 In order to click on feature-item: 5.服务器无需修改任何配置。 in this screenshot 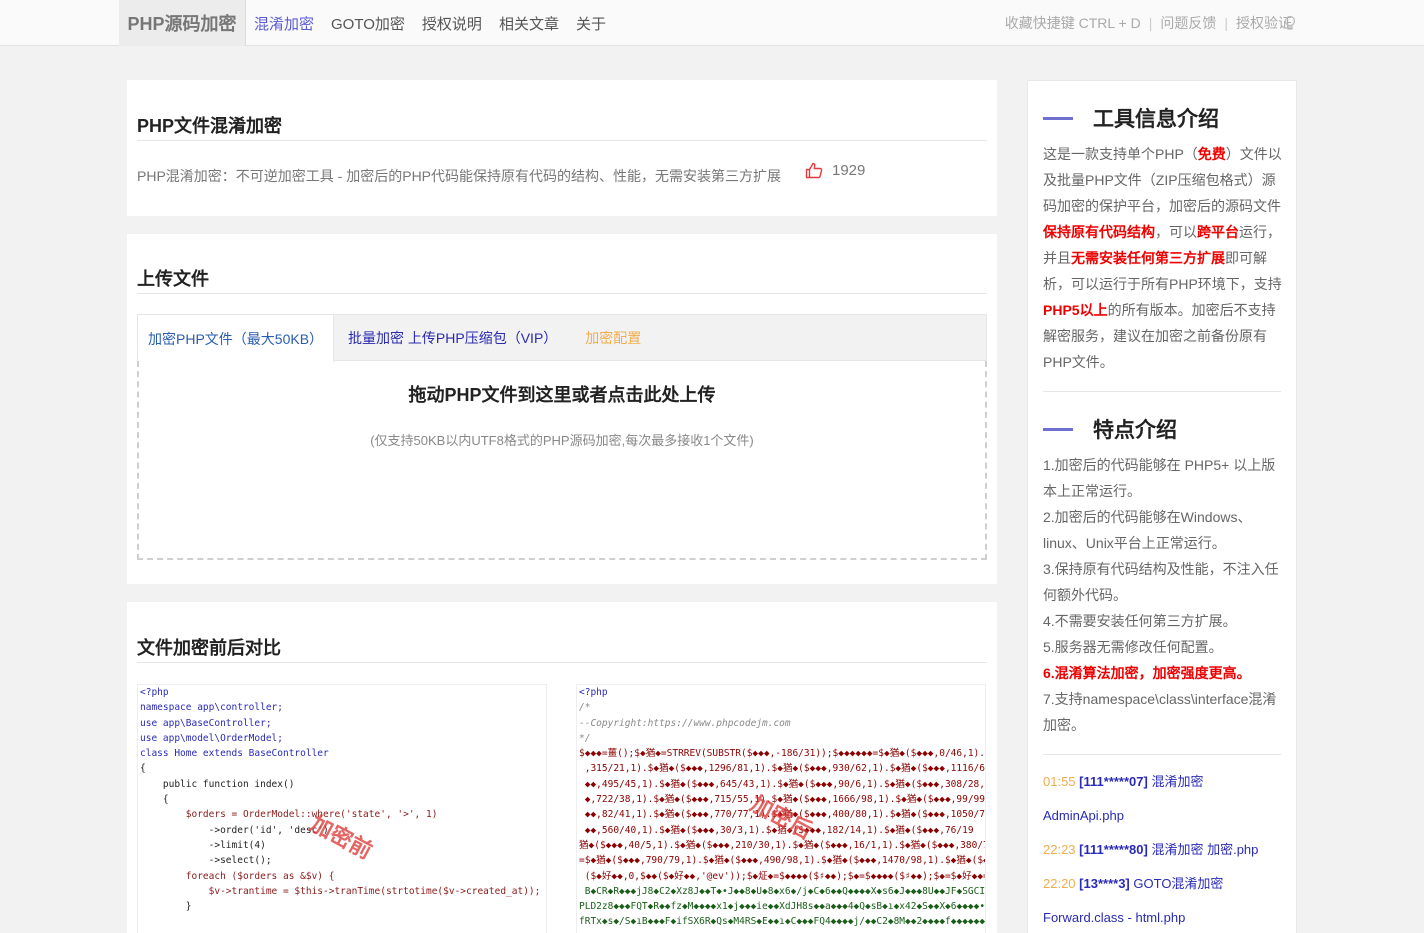, I will do `click(1133, 647)`.